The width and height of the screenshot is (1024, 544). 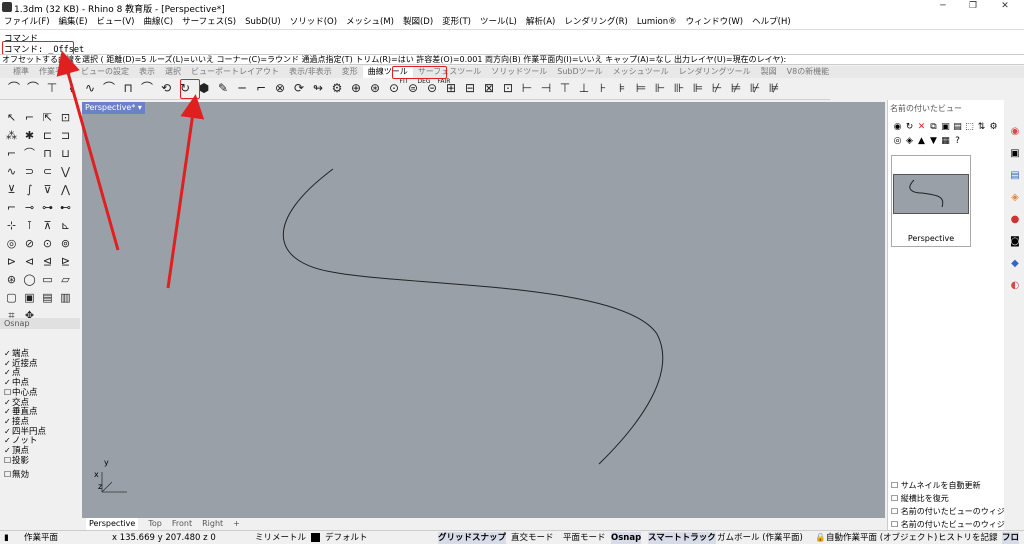 What do you see at coordinates (909, 127) in the screenshot?
I see `named-view-tool-icon: ↻` at bounding box center [909, 127].